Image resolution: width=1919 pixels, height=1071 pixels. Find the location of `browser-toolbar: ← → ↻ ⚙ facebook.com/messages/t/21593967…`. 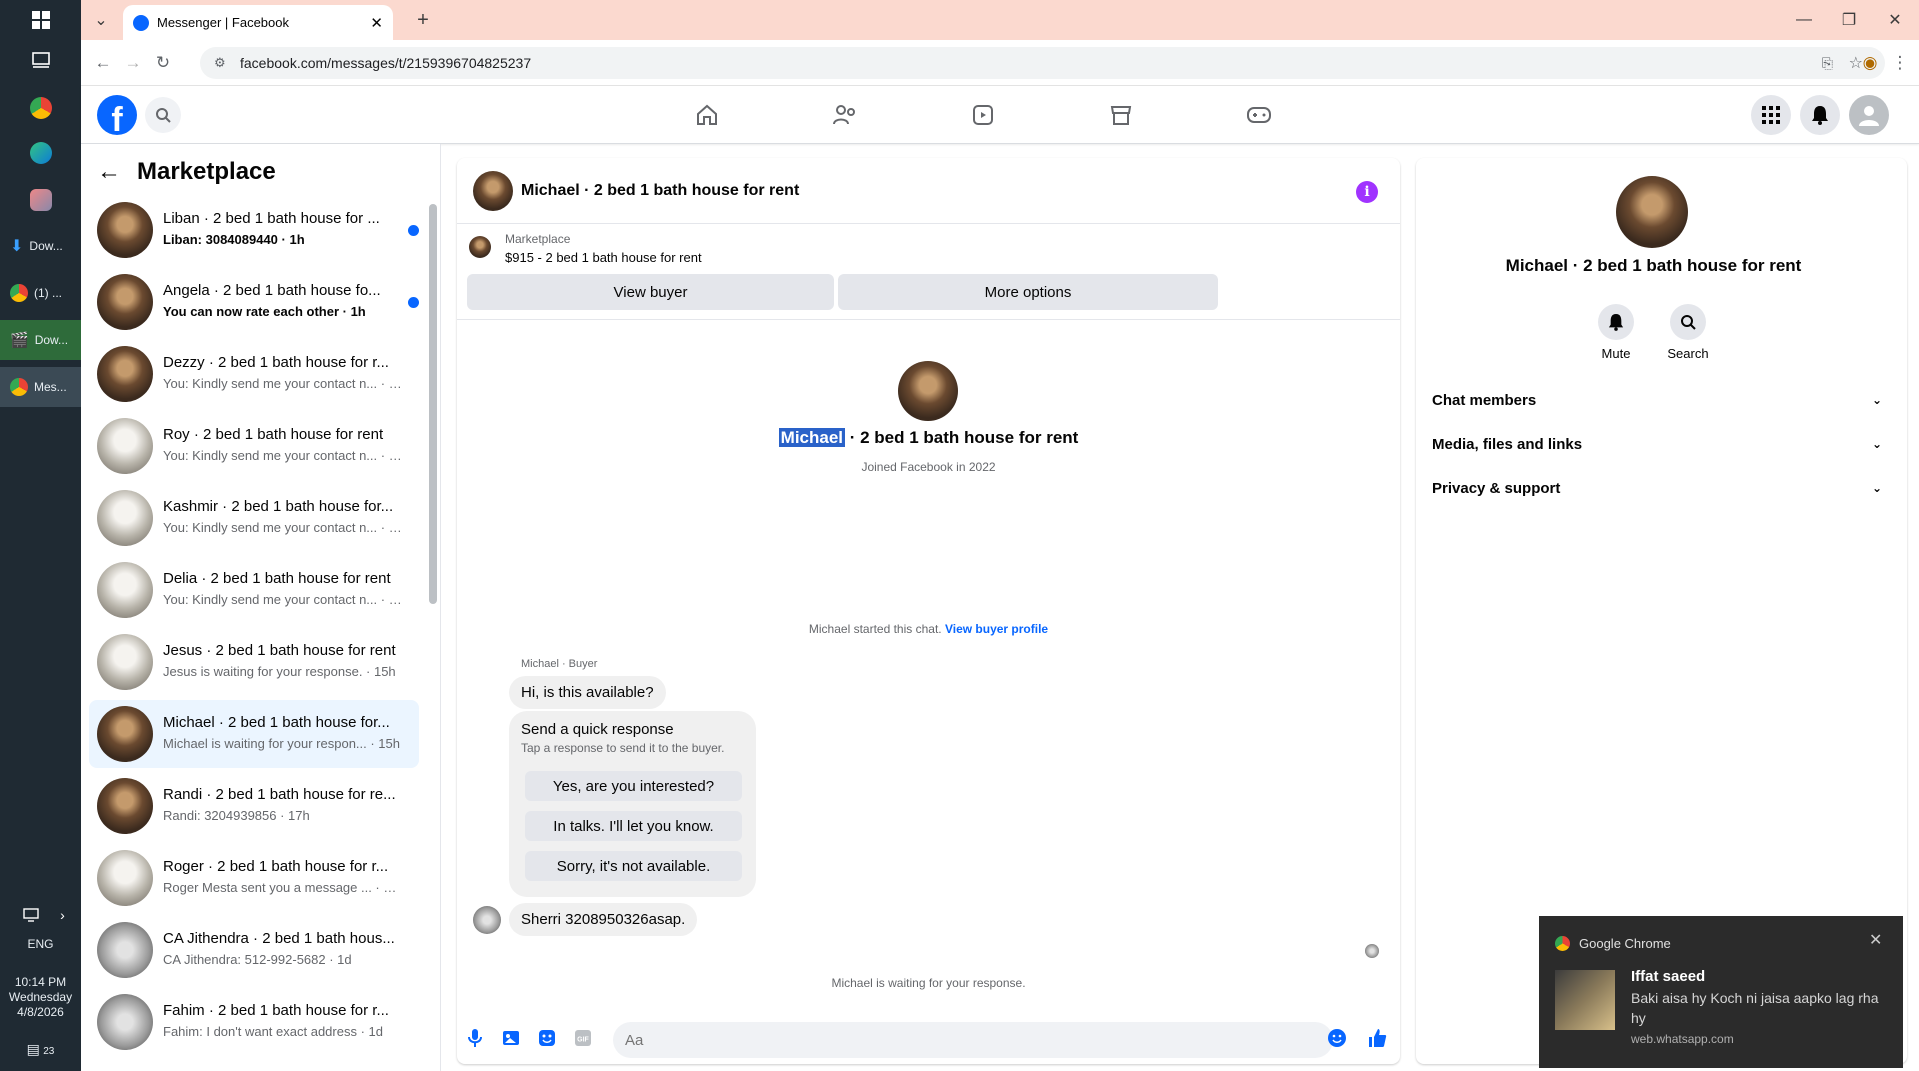

browser-toolbar: ← → ↻ ⚙ facebook.com/messages/t/21593967… is located at coordinates (1000, 63).